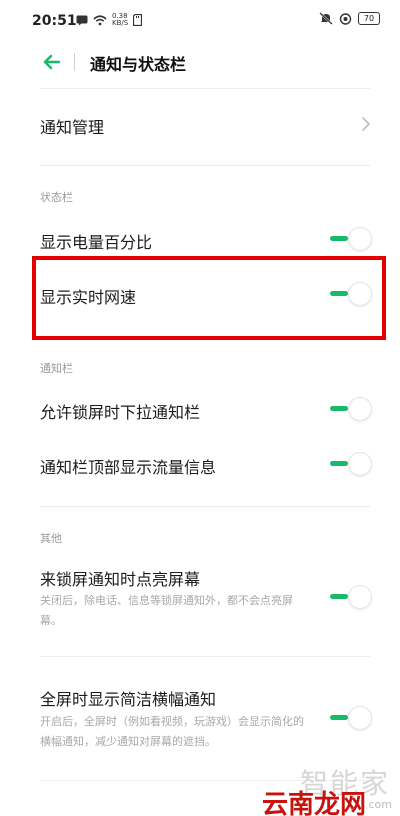 This screenshot has height=816, width=400. I want to click on battery-percent-toggle, so click(350, 239).